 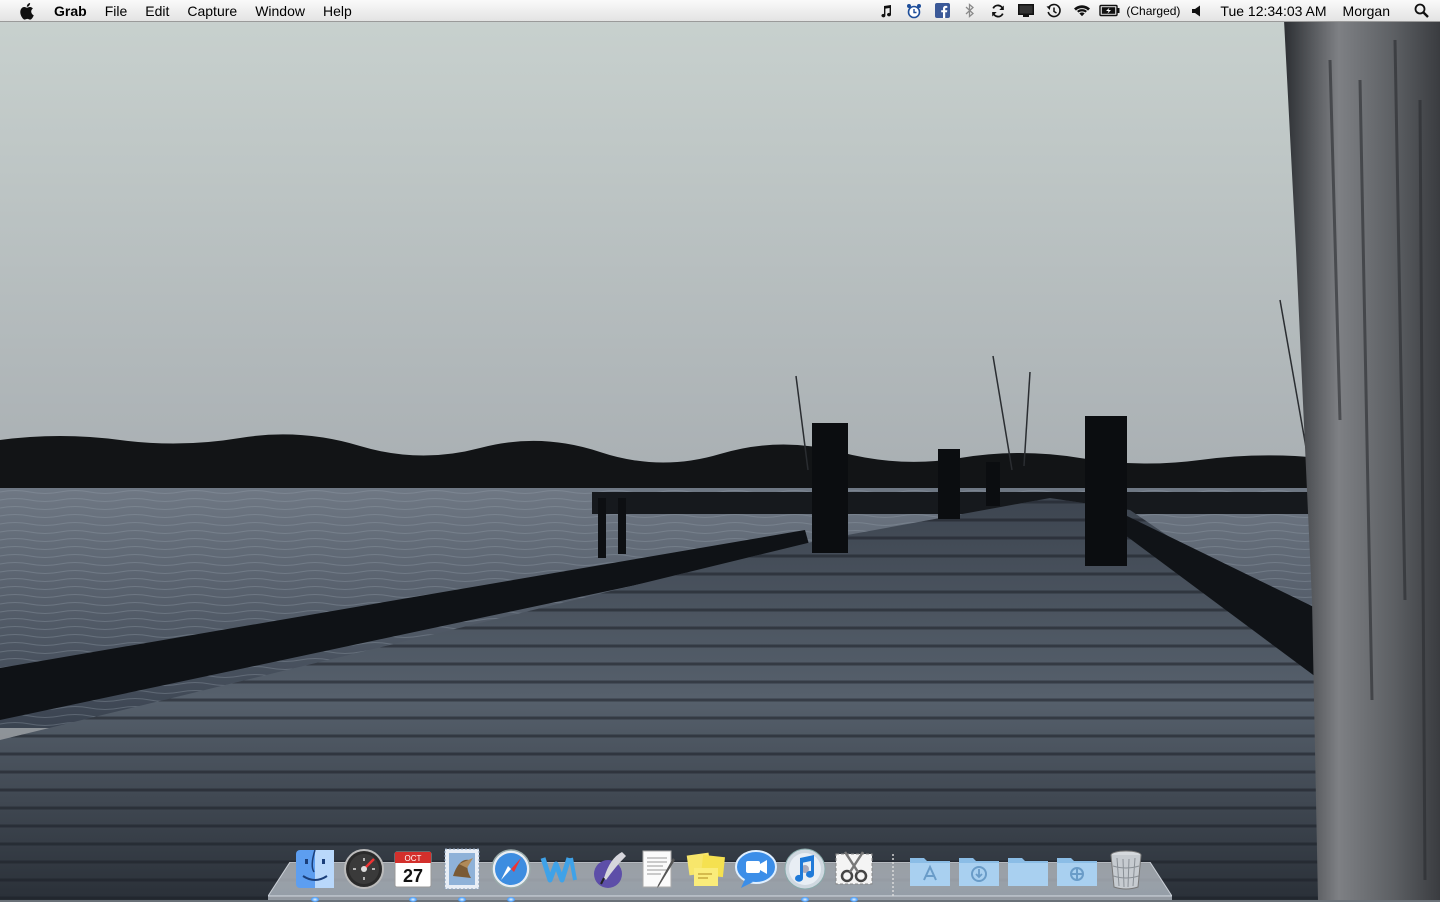 What do you see at coordinates (891, 872) in the screenshot?
I see `dock-separator` at bounding box center [891, 872].